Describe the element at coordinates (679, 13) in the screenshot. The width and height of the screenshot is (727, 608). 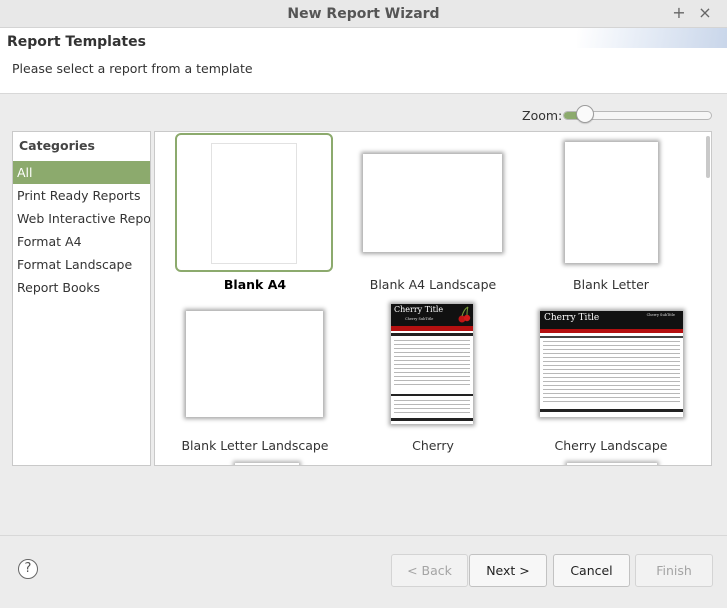
I see `maximize-icon: +` at that location.